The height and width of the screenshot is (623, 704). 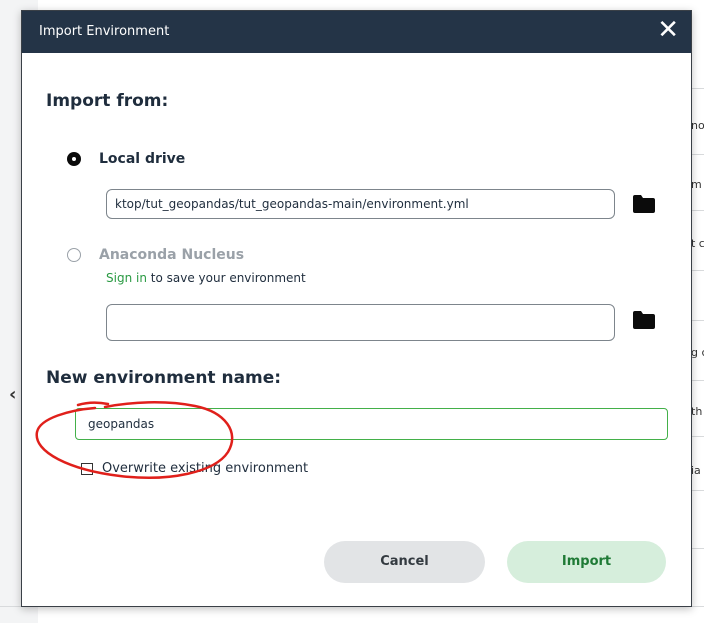 I want to click on radio-local-drive: Local drive, so click(x=126, y=159).